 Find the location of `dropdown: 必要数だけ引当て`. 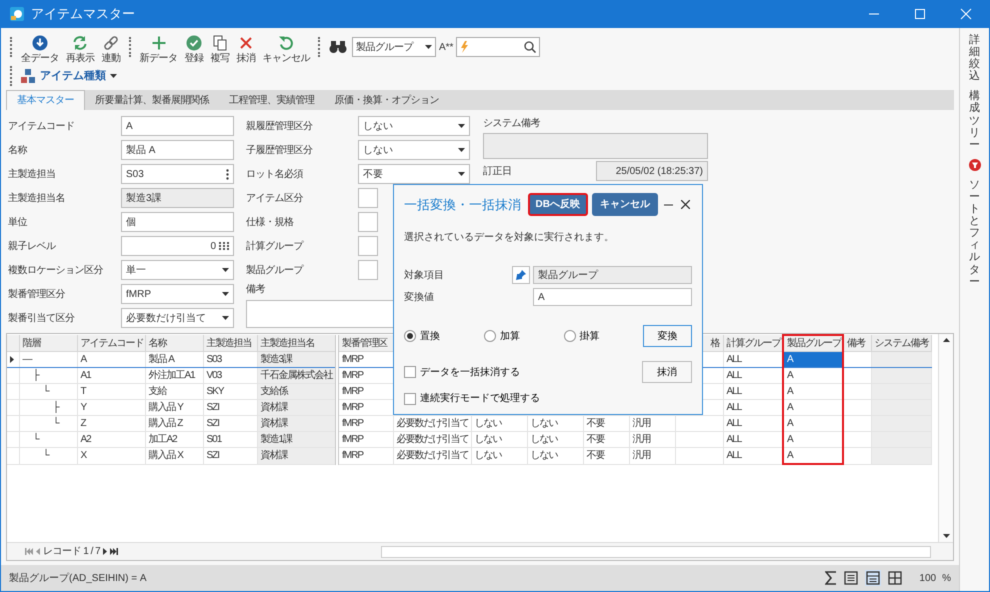

dropdown: 必要数だけ引当て is located at coordinates (177, 318).